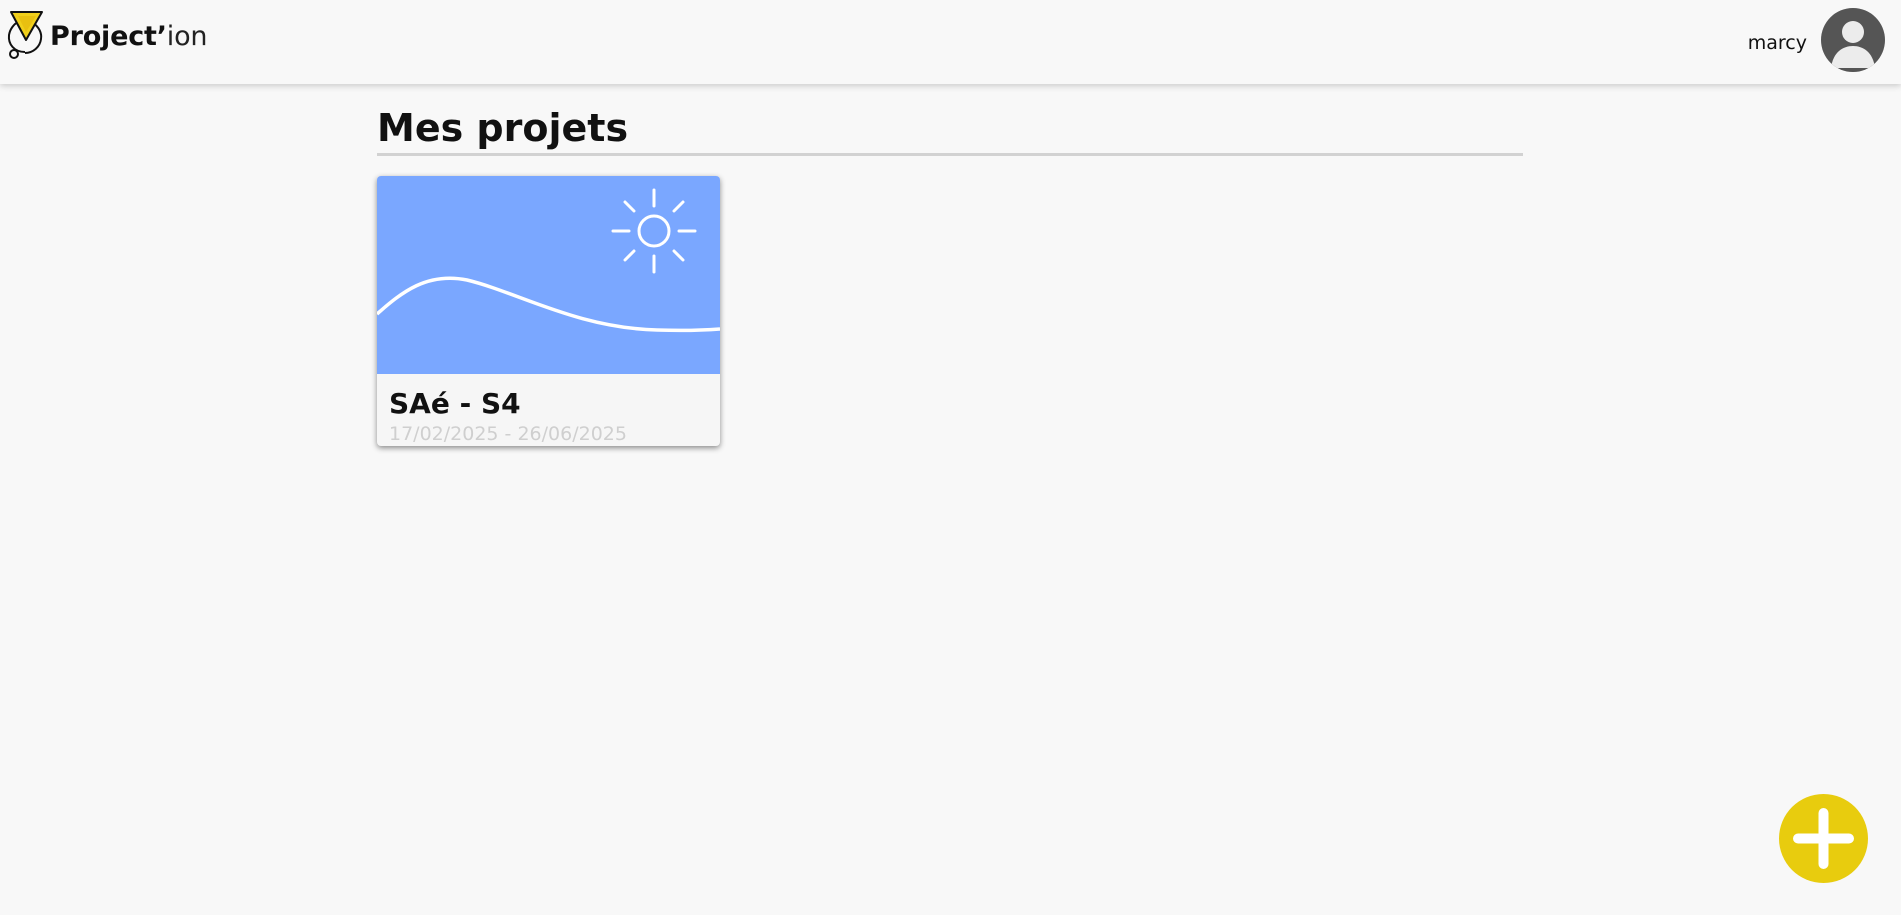 Image resolution: width=1901 pixels, height=915 pixels. What do you see at coordinates (503, 128) in the screenshot?
I see `page-title: Mes projets` at bounding box center [503, 128].